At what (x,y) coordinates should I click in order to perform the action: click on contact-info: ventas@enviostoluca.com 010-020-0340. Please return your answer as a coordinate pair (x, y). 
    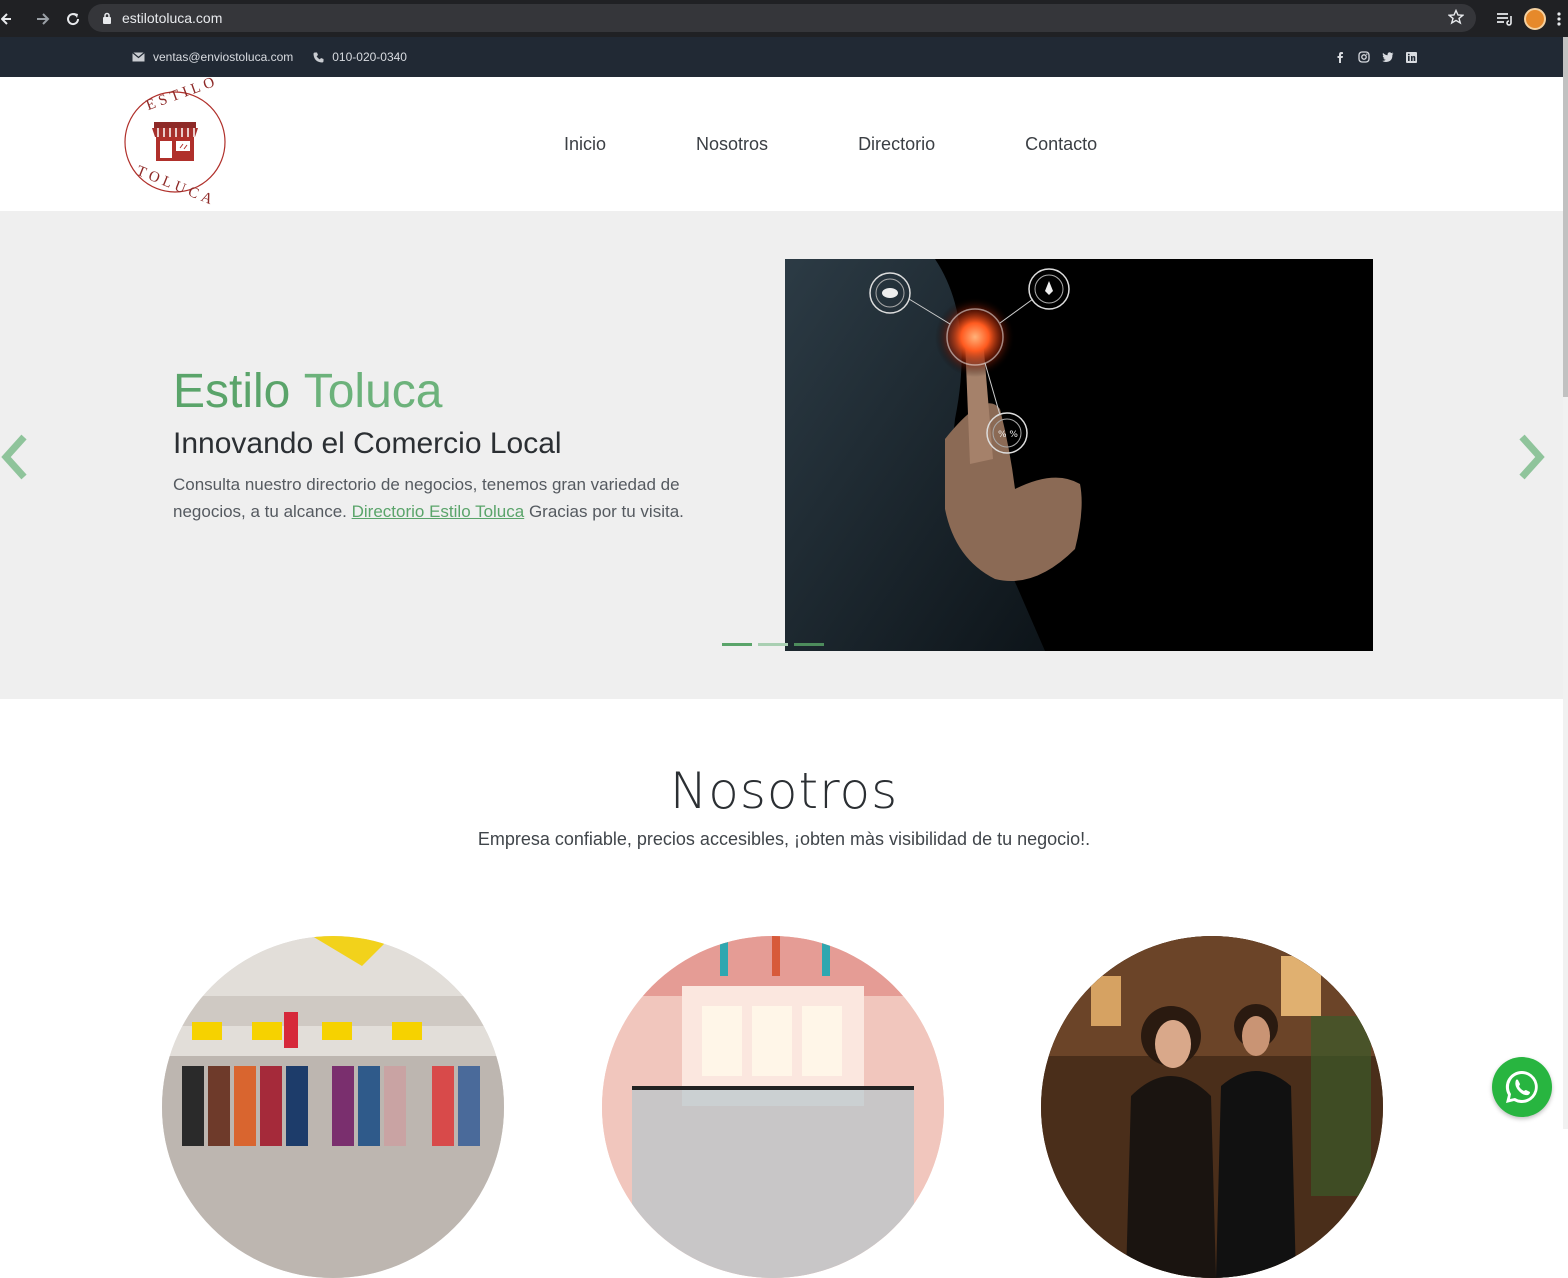
    Looking at the image, I should click on (275, 57).